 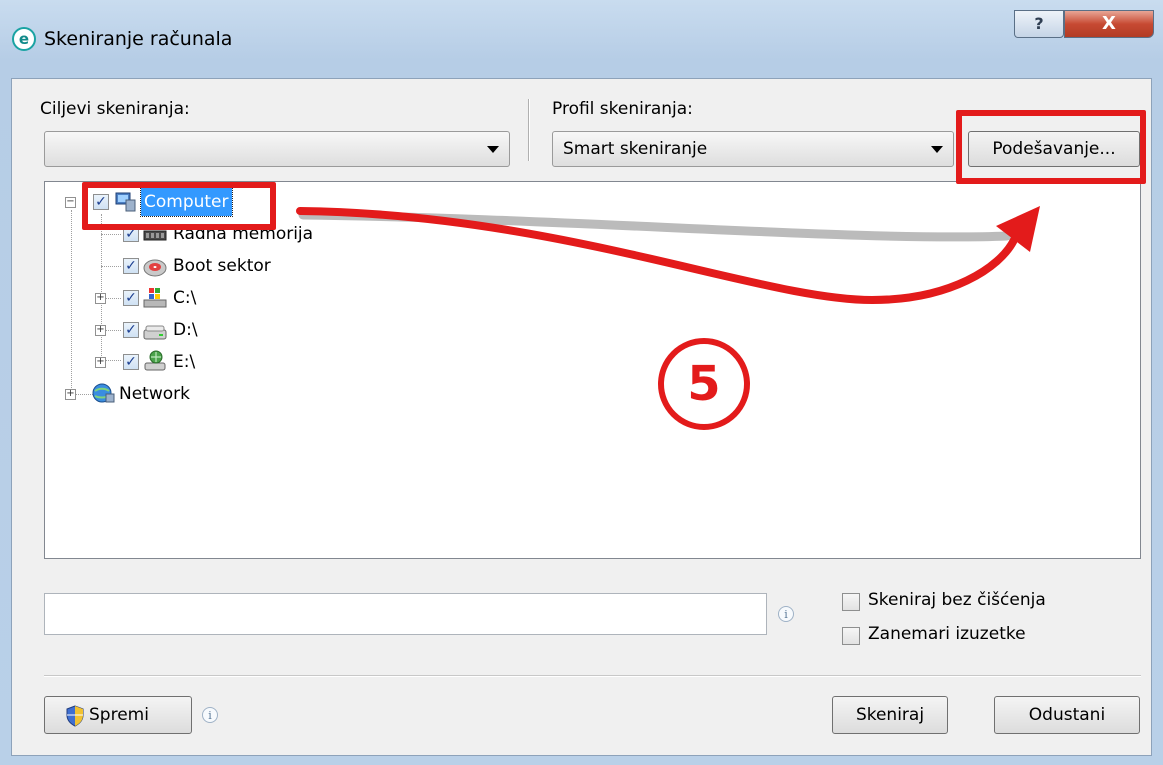 I want to click on ignore-exclusions-label: Zanemari izuzetke, so click(x=947, y=634).